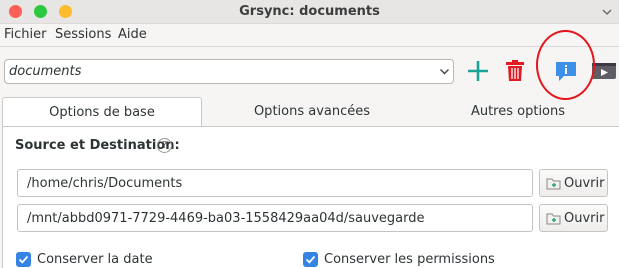 The width and height of the screenshot is (619, 268). I want to click on preserve-permissions-checkbox, so click(310, 259).